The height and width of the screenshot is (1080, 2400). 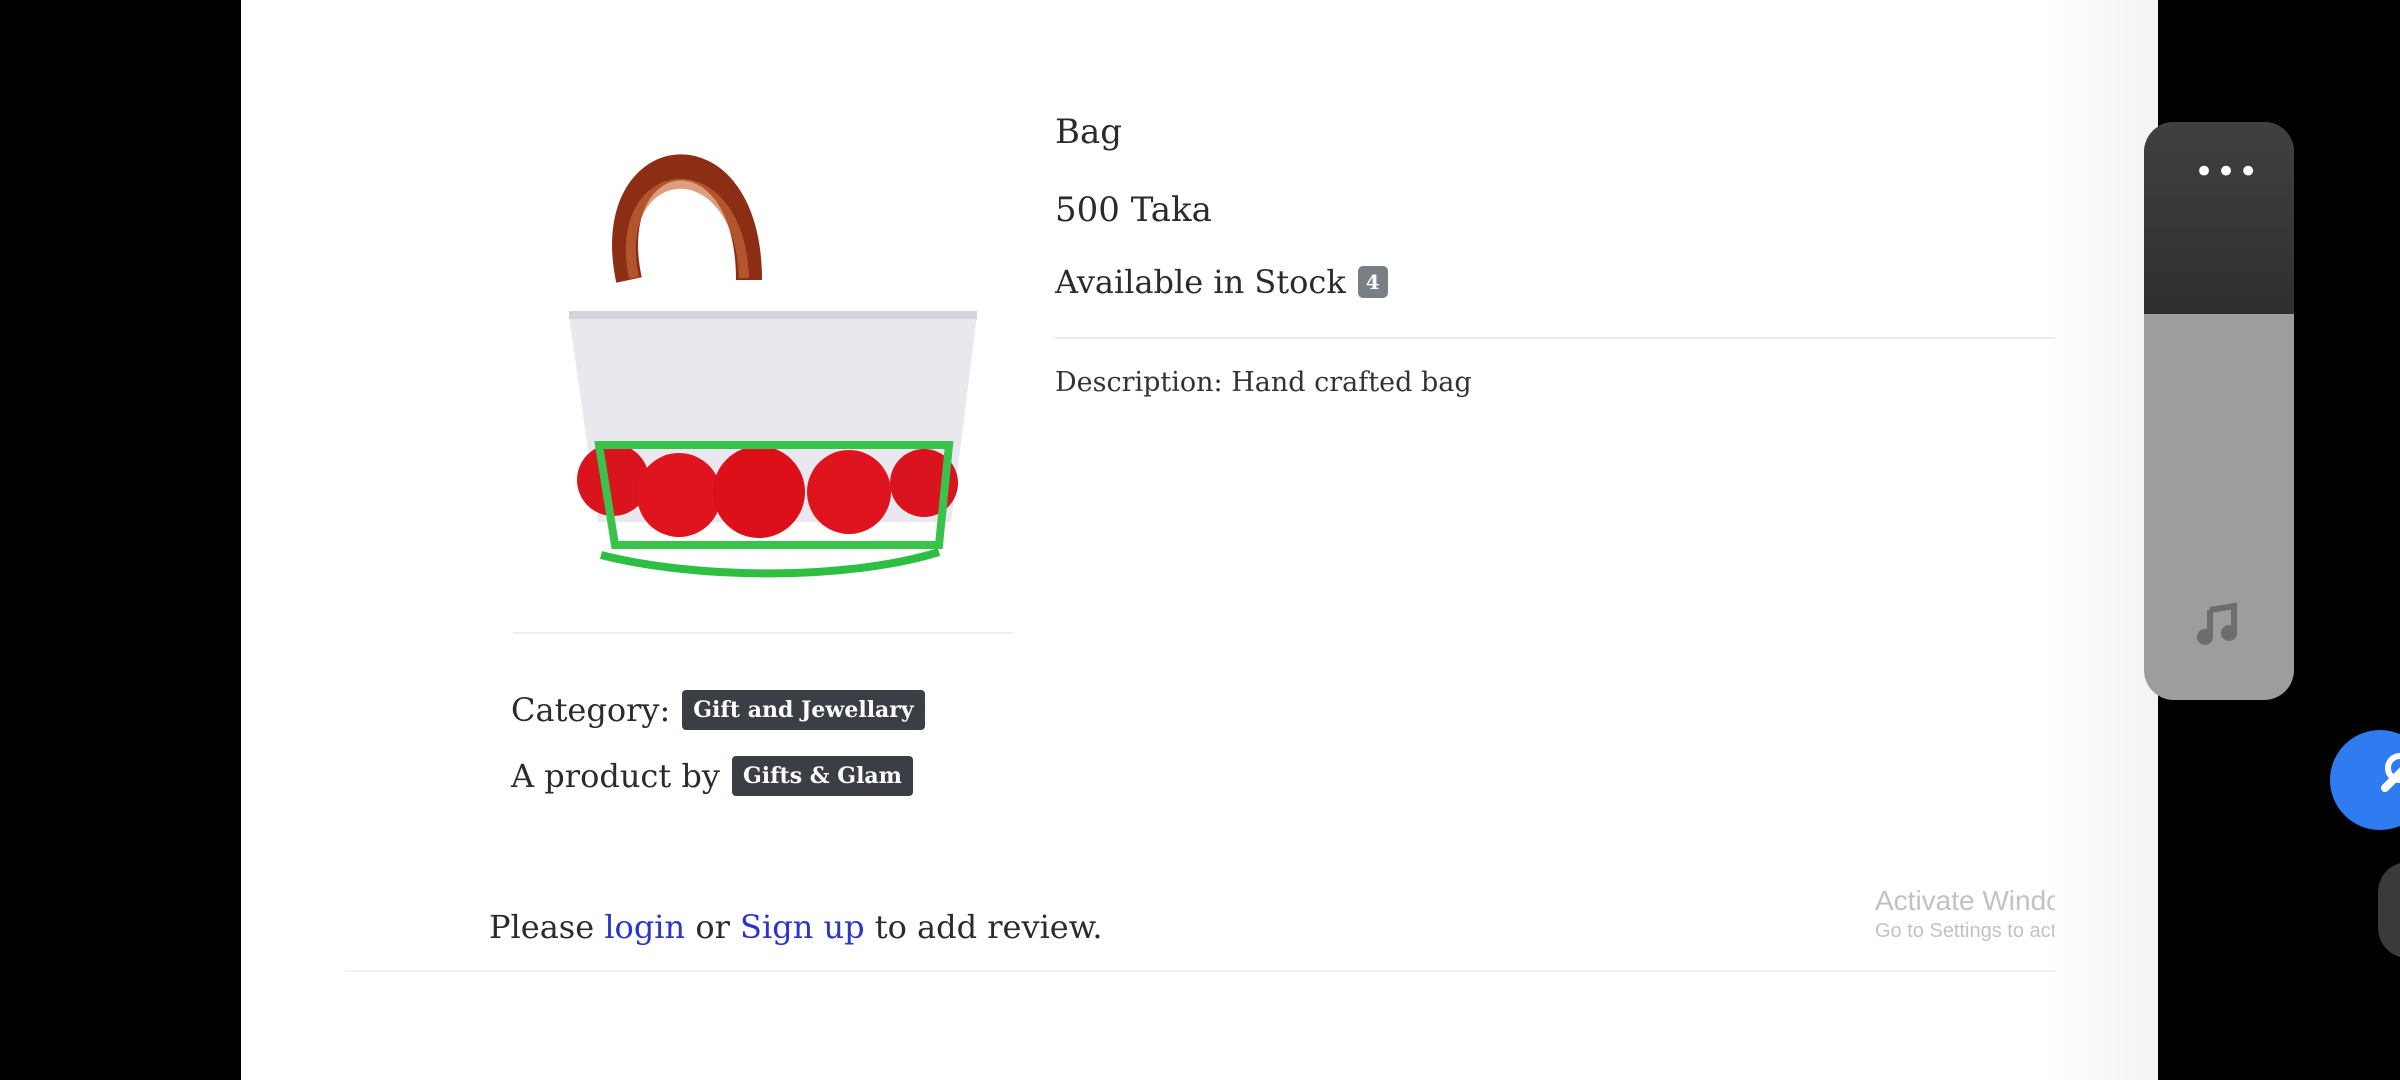 What do you see at coordinates (2390, 772) in the screenshot?
I see `floating-action-icon` at bounding box center [2390, 772].